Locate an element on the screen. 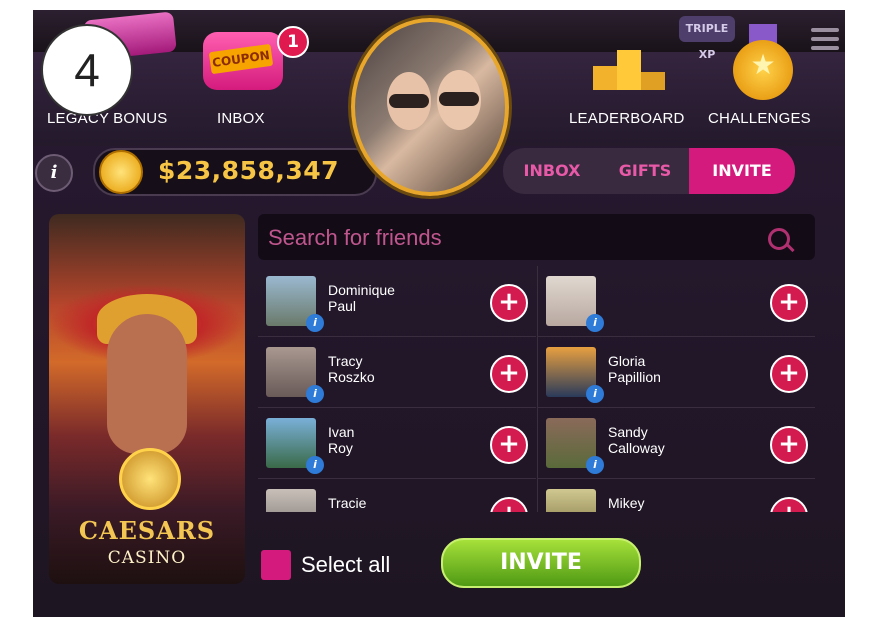 The width and height of the screenshot is (871, 617). leaderboard-icon is located at coordinates (629, 76).